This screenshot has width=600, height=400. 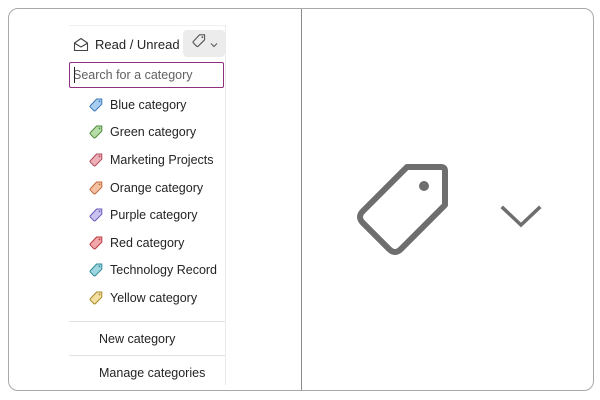 What do you see at coordinates (153, 132) in the screenshot?
I see `category-label: Green category` at bounding box center [153, 132].